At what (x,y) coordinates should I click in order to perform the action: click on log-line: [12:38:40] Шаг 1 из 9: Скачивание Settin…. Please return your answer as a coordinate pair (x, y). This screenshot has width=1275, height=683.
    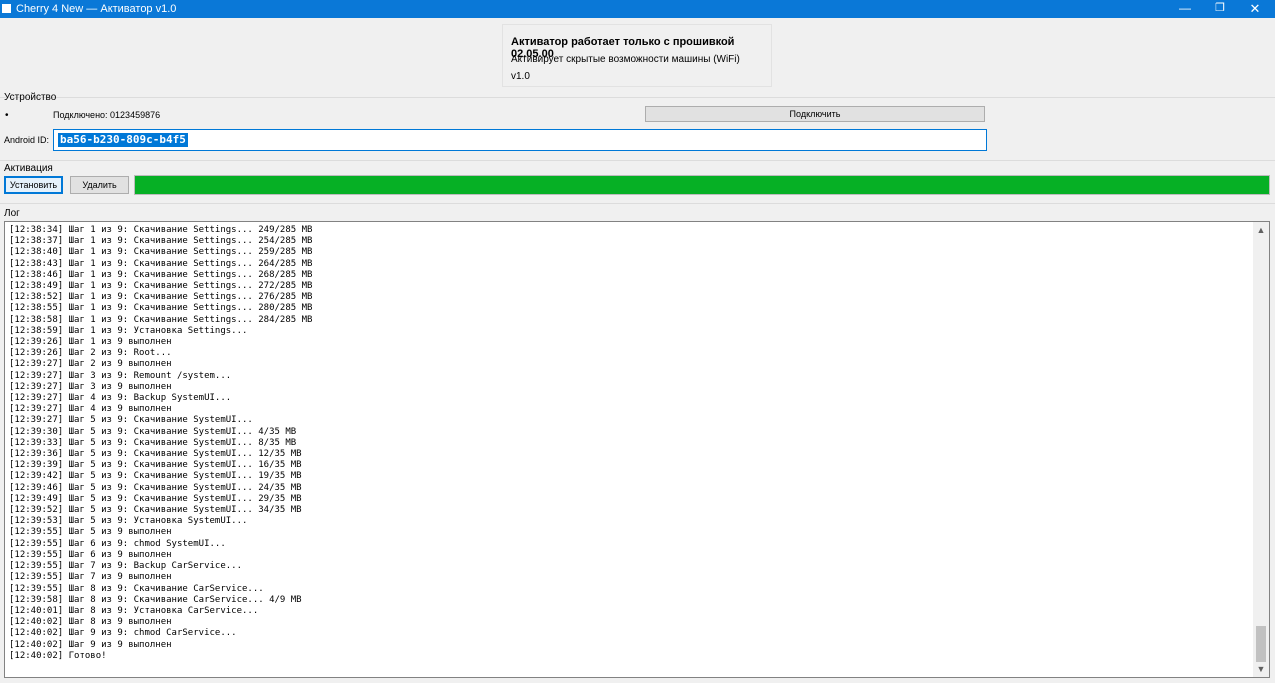
    Looking at the image, I should click on (161, 252).